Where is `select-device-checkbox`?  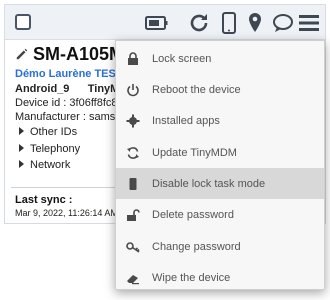
select-device-checkbox is located at coordinates (23, 22).